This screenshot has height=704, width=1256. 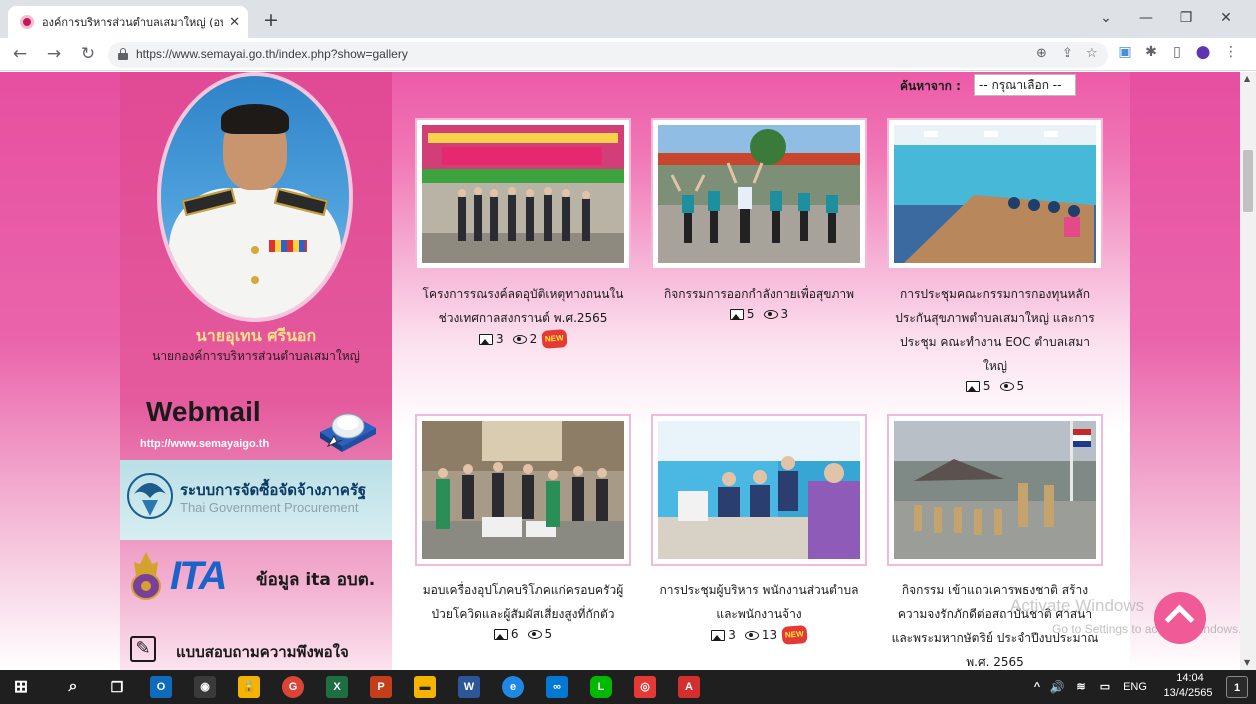 What do you see at coordinates (1226, 18) in the screenshot?
I see `close-window-button: ✕` at bounding box center [1226, 18].